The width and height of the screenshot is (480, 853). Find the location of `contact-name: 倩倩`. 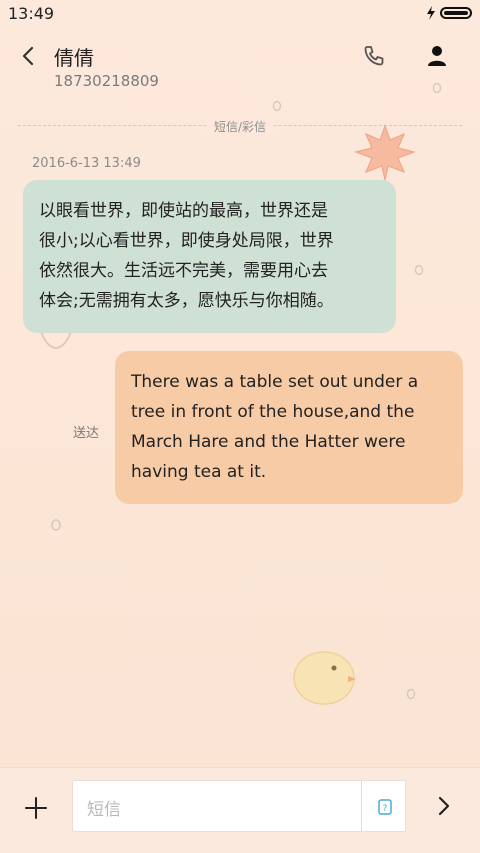

contact-name: 倩倩 is located at coordinates (74, 58).